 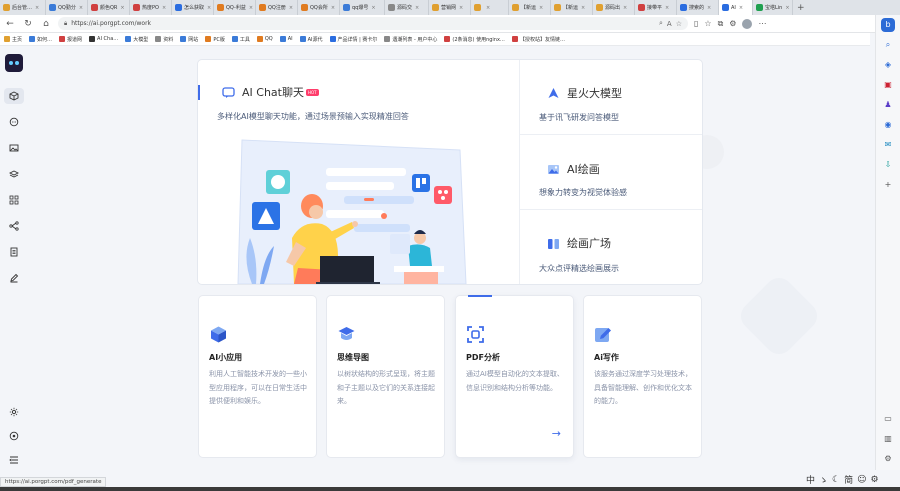 What do you see at coordinates (14, 174) in the screenshot?
I see `nav-gallery` at bounding box center [14, 174].